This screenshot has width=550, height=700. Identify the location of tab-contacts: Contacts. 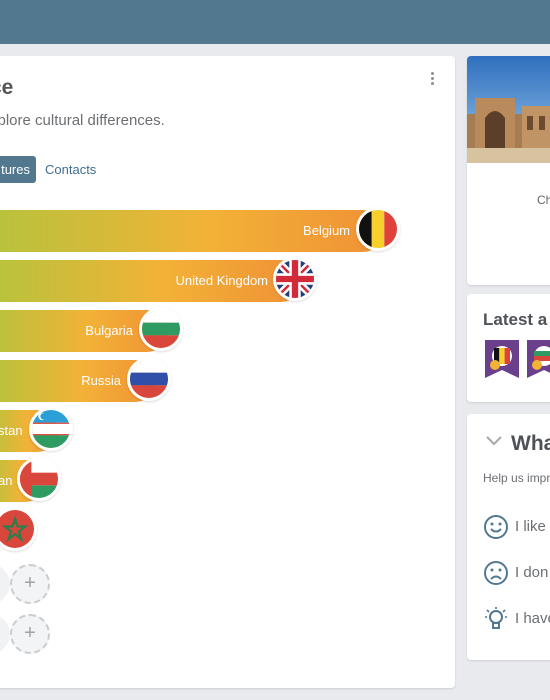
(70, 169).